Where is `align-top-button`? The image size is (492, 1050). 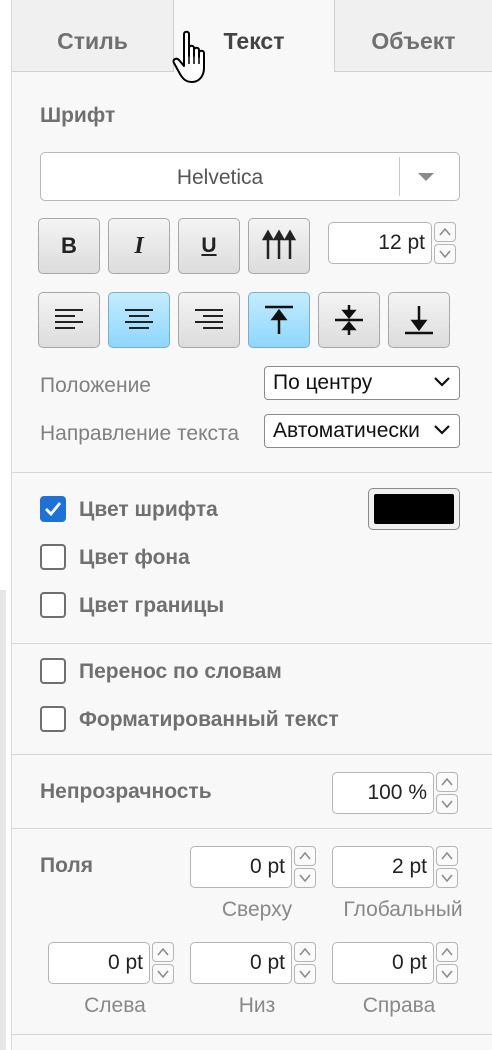
align-top-button is located at coordinates (279, 320).